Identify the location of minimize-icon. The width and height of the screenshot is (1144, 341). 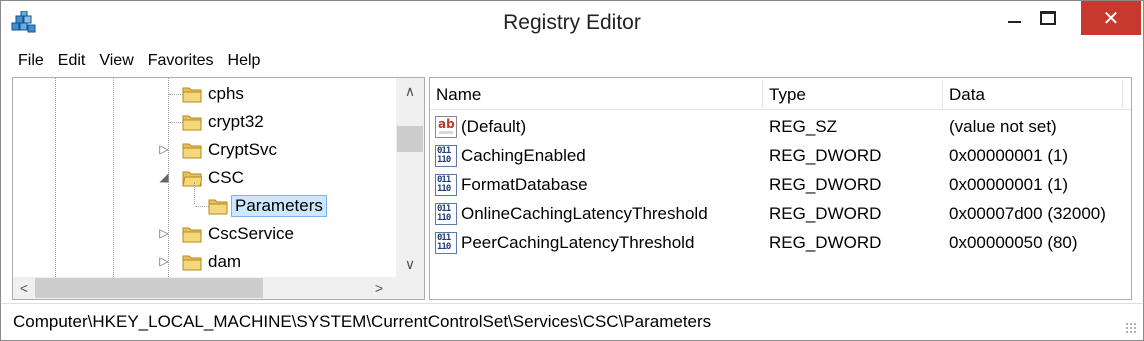
(1014, 22).